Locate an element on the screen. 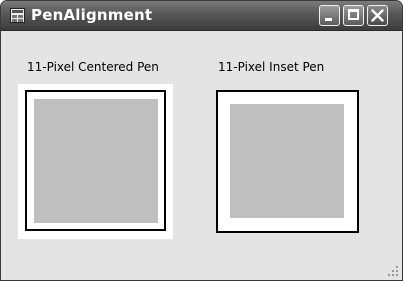  minimize-button is located at coordinates (329, 15).